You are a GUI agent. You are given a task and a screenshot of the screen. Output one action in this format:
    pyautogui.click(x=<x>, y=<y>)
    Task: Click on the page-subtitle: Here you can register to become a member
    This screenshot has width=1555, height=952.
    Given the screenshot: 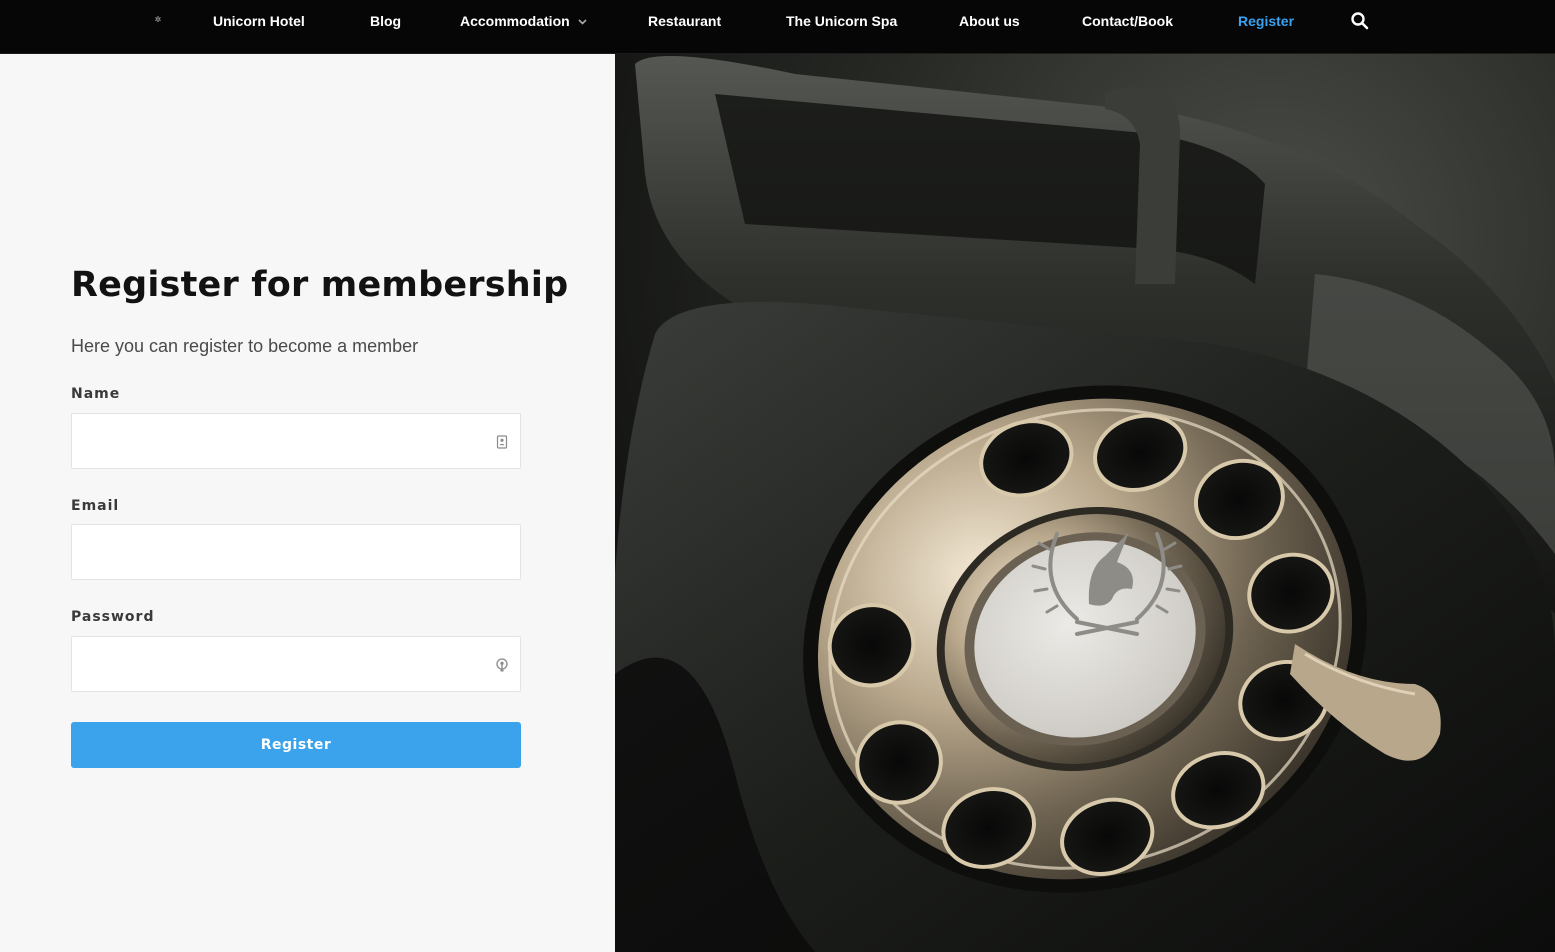 What is the action you would take?
    pyautogui.click(x=245, y=346)
    